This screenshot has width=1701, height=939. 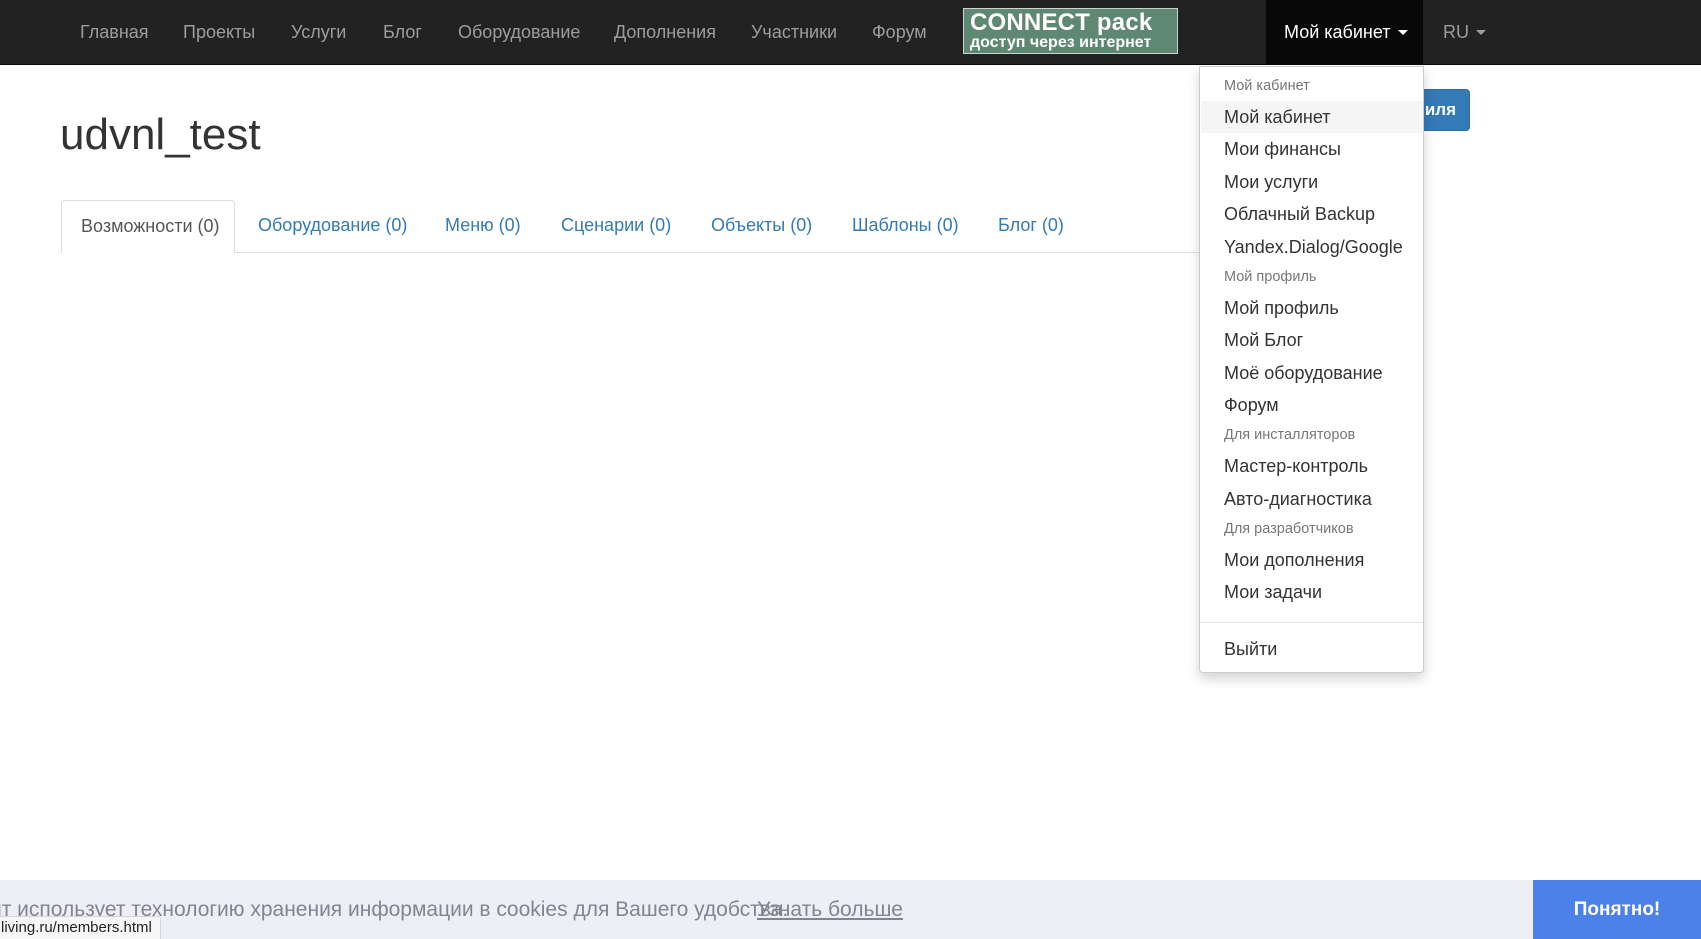 I want to click on language-label: RU, so click(x=1456, y=32).